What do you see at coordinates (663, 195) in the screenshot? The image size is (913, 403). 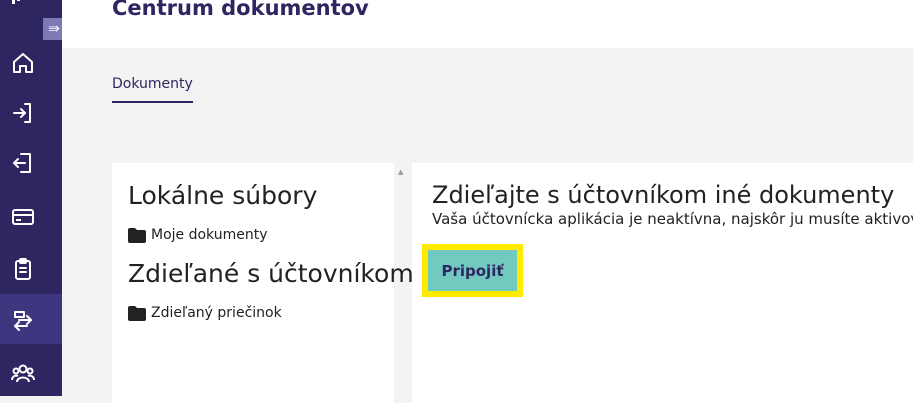 I see `share-title: Zdieľajte s účtovníkom iné dokumenty` at bounding box center [663, 195].